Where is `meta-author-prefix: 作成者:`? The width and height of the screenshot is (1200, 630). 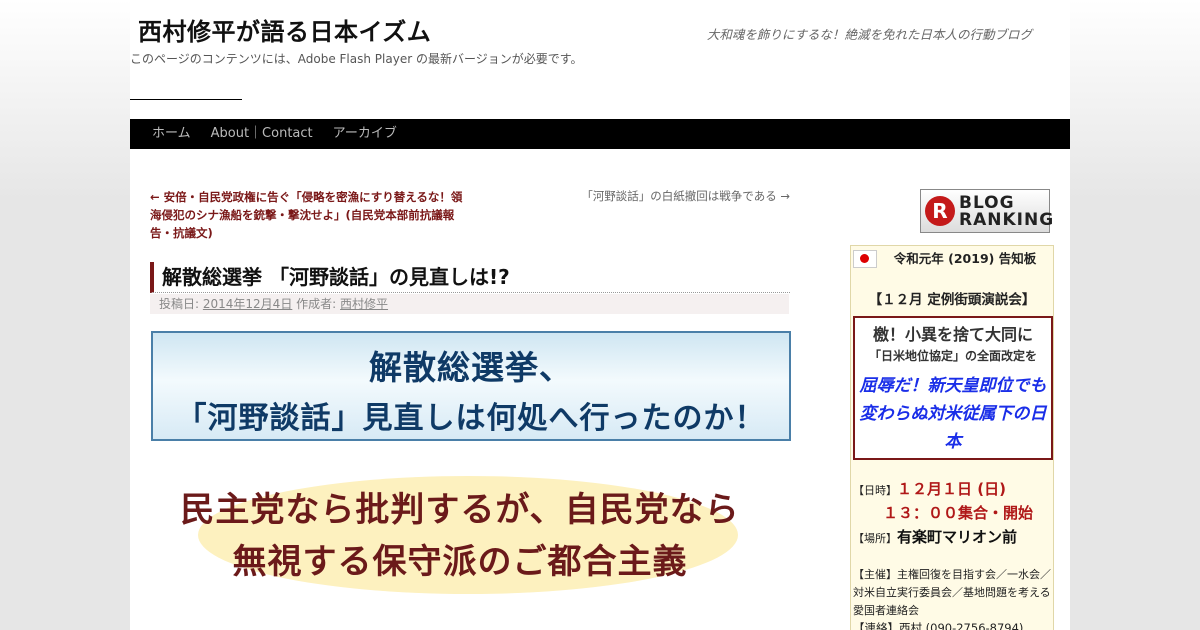 meta-author-prefix: 作成者: is located at coordinates (316, 304).